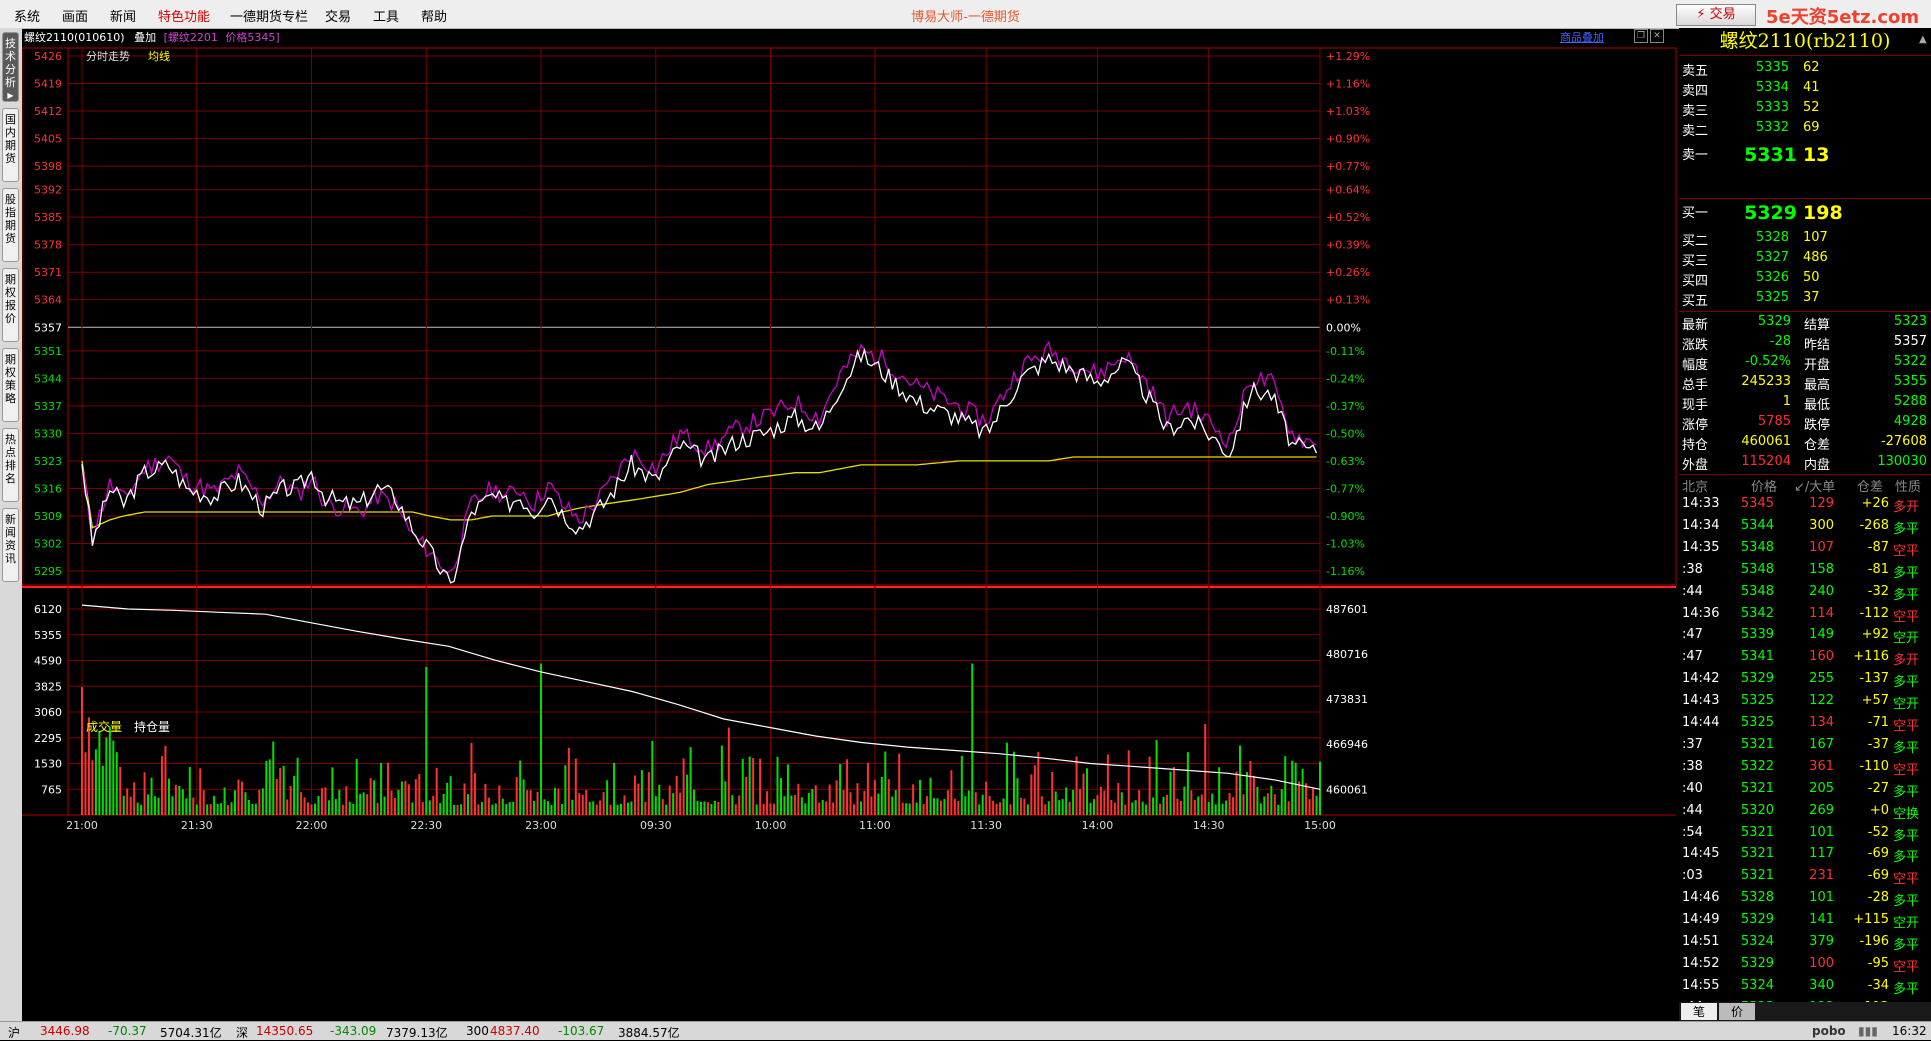 The image size is (1931, 1041). I want to click on tick-time: 14:36, so click(1701, 613).